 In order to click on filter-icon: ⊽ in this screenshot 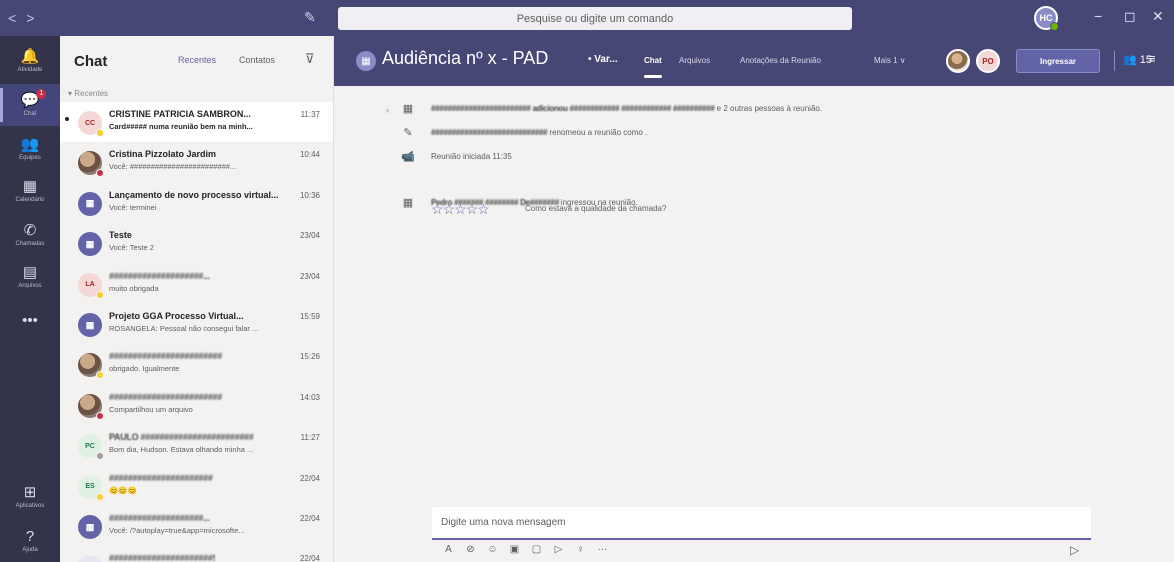, I will do `click(310, 59)`.